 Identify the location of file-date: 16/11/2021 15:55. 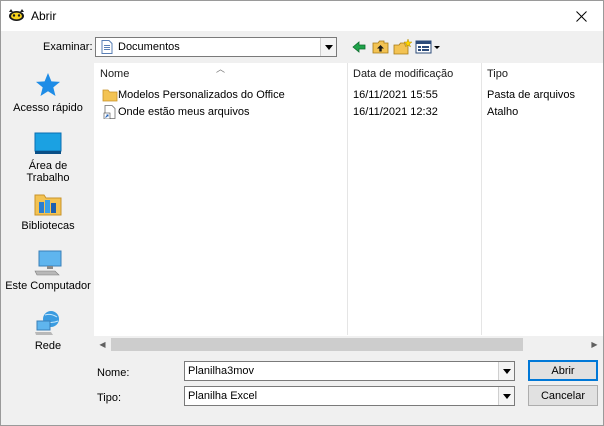
(395, 95).